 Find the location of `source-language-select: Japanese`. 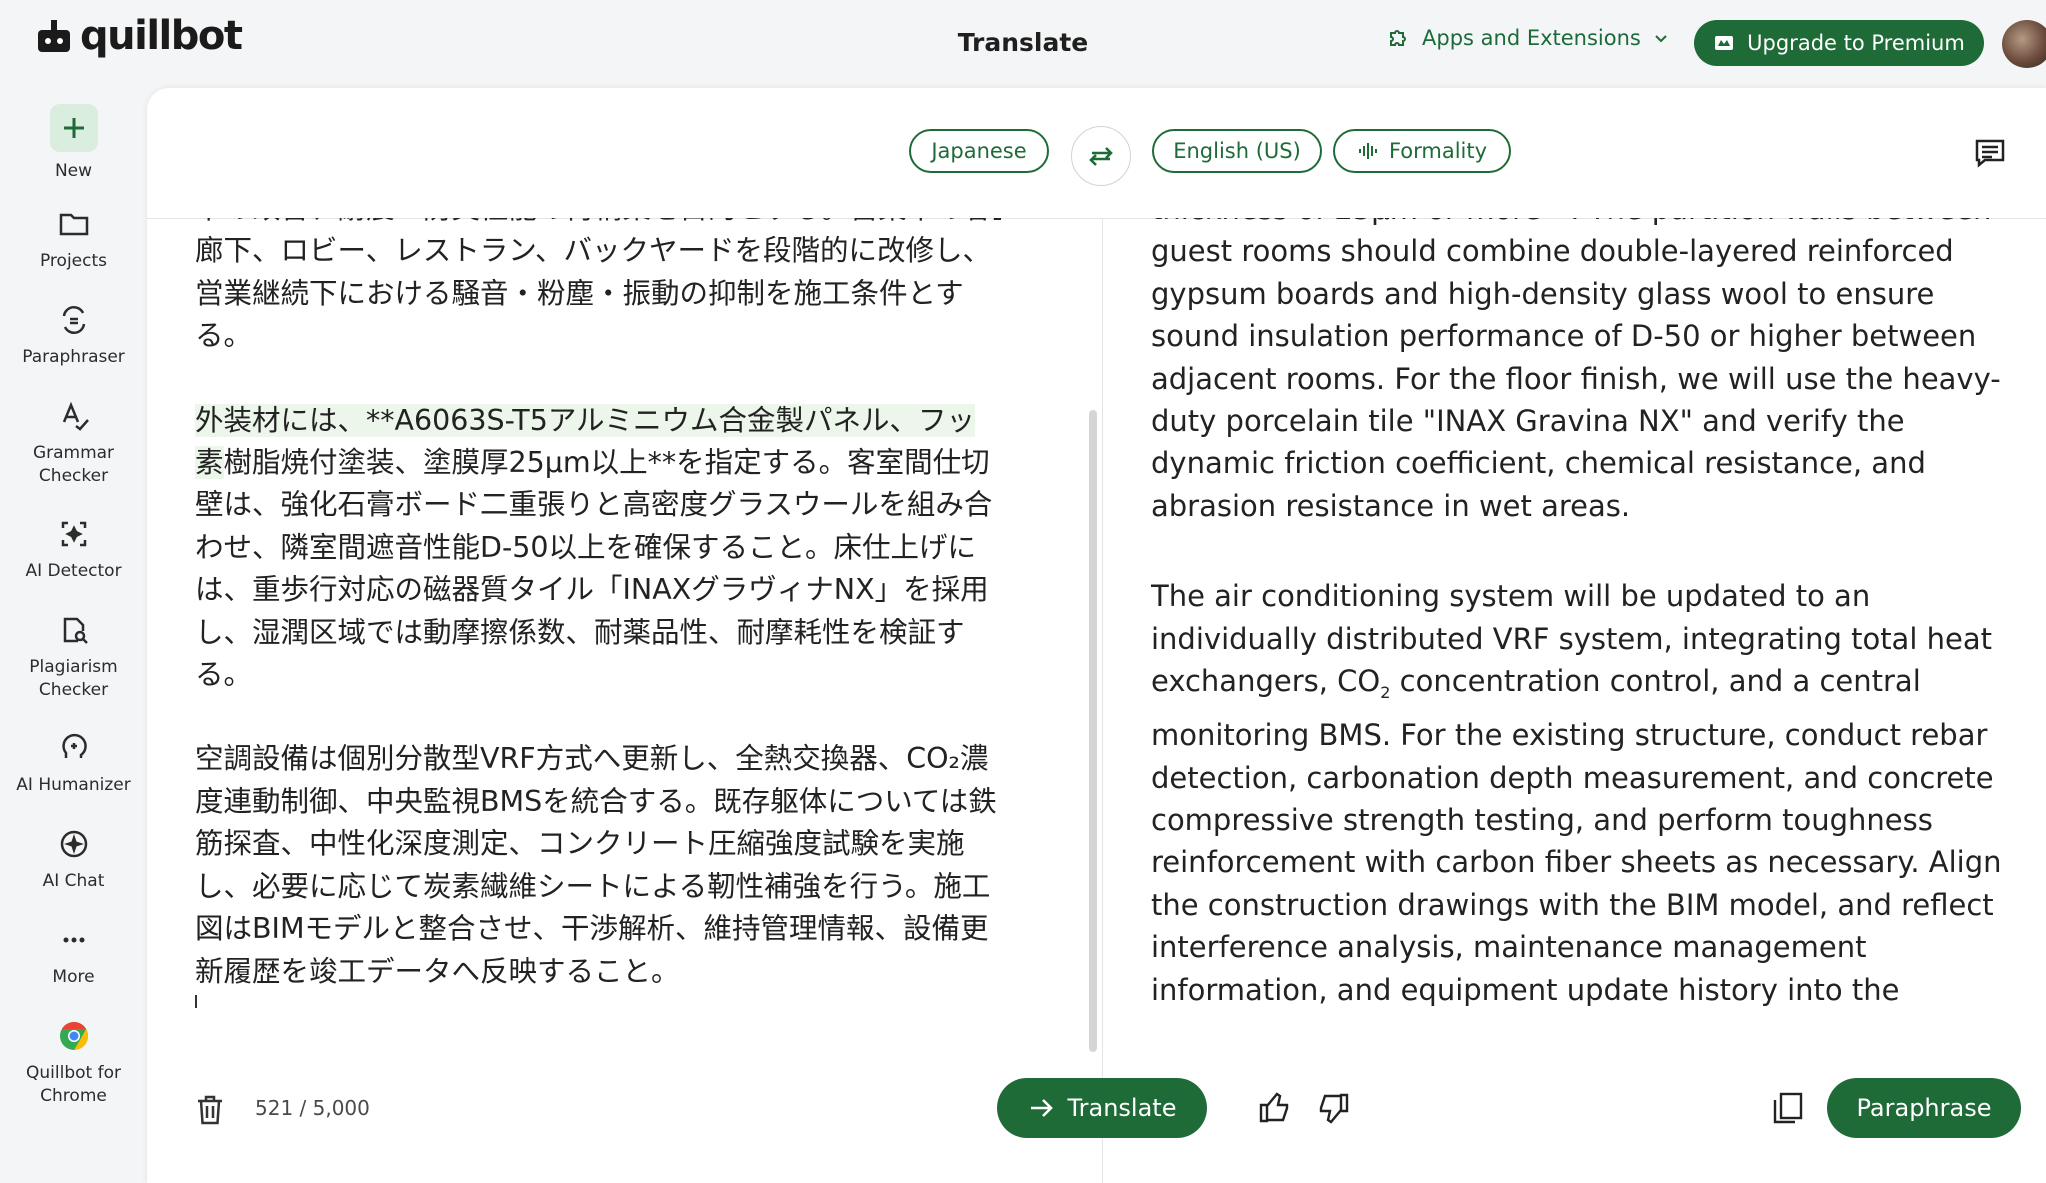

source-language-select: Japanese is located at coordinates (979, 151).